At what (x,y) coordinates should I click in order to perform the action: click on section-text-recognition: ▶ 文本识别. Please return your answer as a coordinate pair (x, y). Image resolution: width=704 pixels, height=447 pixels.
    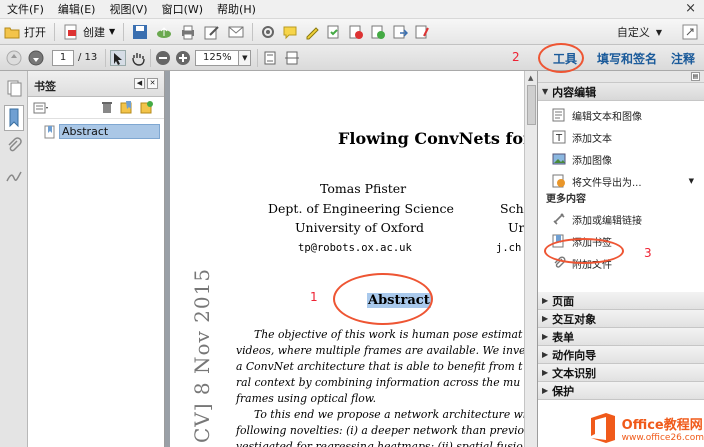
    Looking at the image, I should click on (621, 373).